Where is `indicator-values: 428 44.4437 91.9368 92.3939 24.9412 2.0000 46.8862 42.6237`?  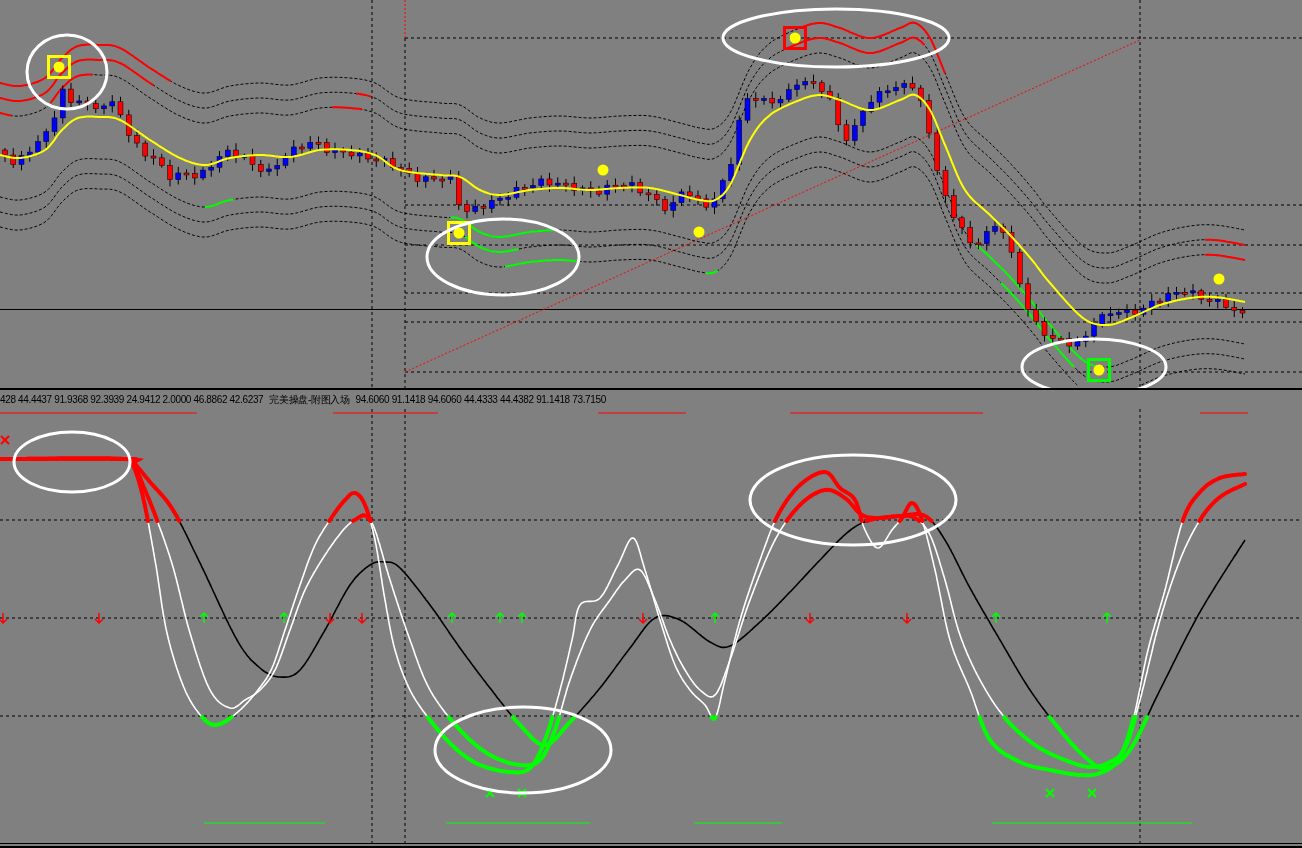
indicator-values: 428 44.4437 91.9368 92.3939 24.9412 2.0000 46.8862 42.6237 is located at coordinates (132, 399).